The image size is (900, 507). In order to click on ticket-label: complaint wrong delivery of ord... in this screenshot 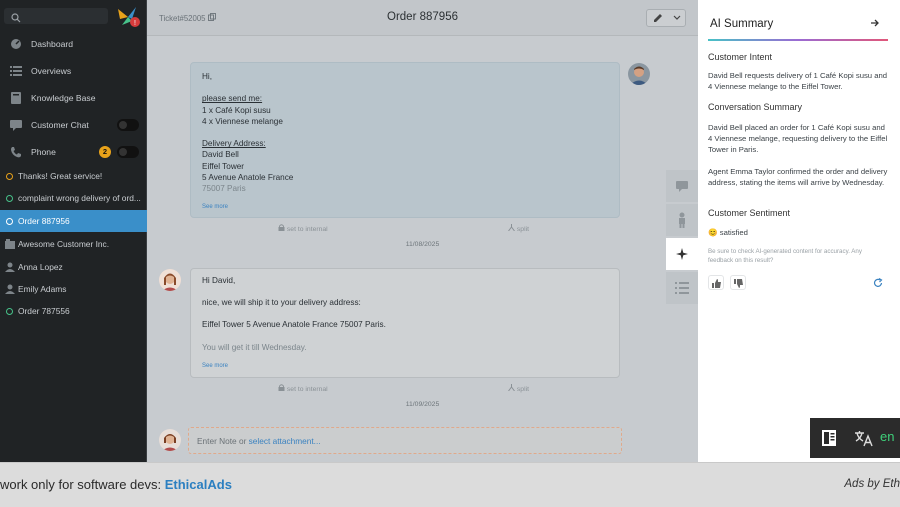, I will do `click(79, 198)`.